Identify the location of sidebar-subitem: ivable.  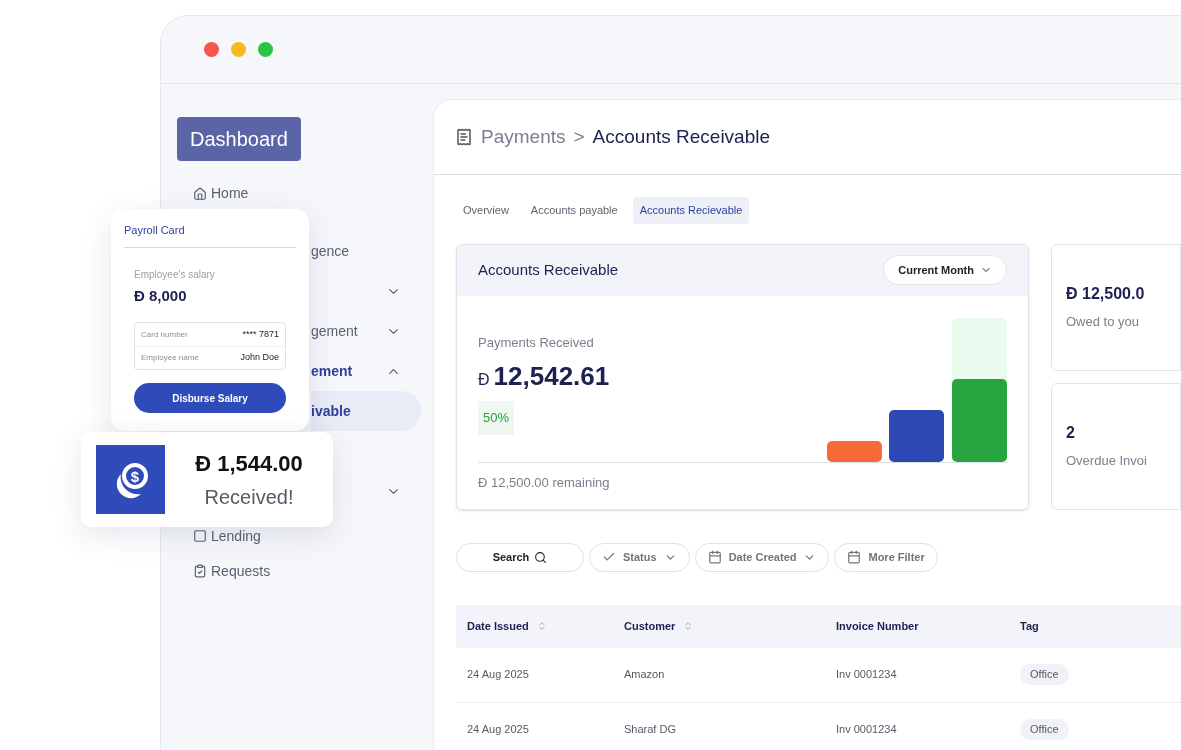
(366, 411).